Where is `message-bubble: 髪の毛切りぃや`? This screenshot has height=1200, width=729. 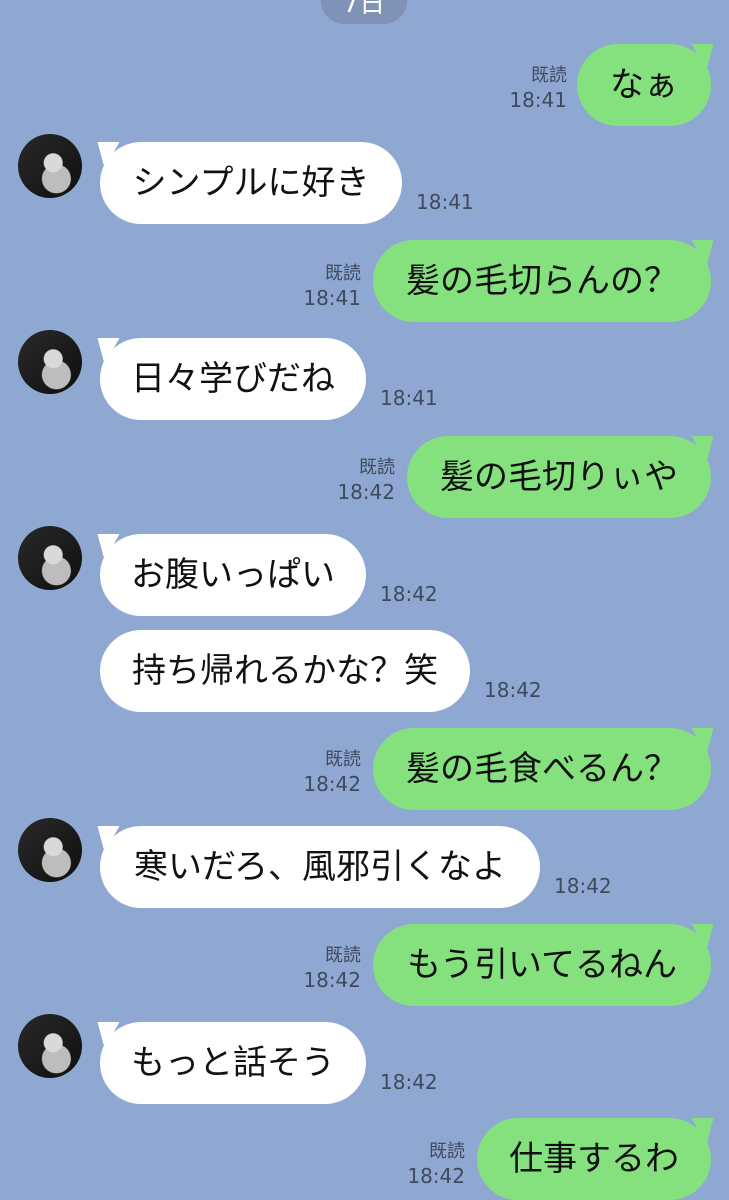 message-bubble: 髪の毛切りぃや is located at coordinates (559, 477).